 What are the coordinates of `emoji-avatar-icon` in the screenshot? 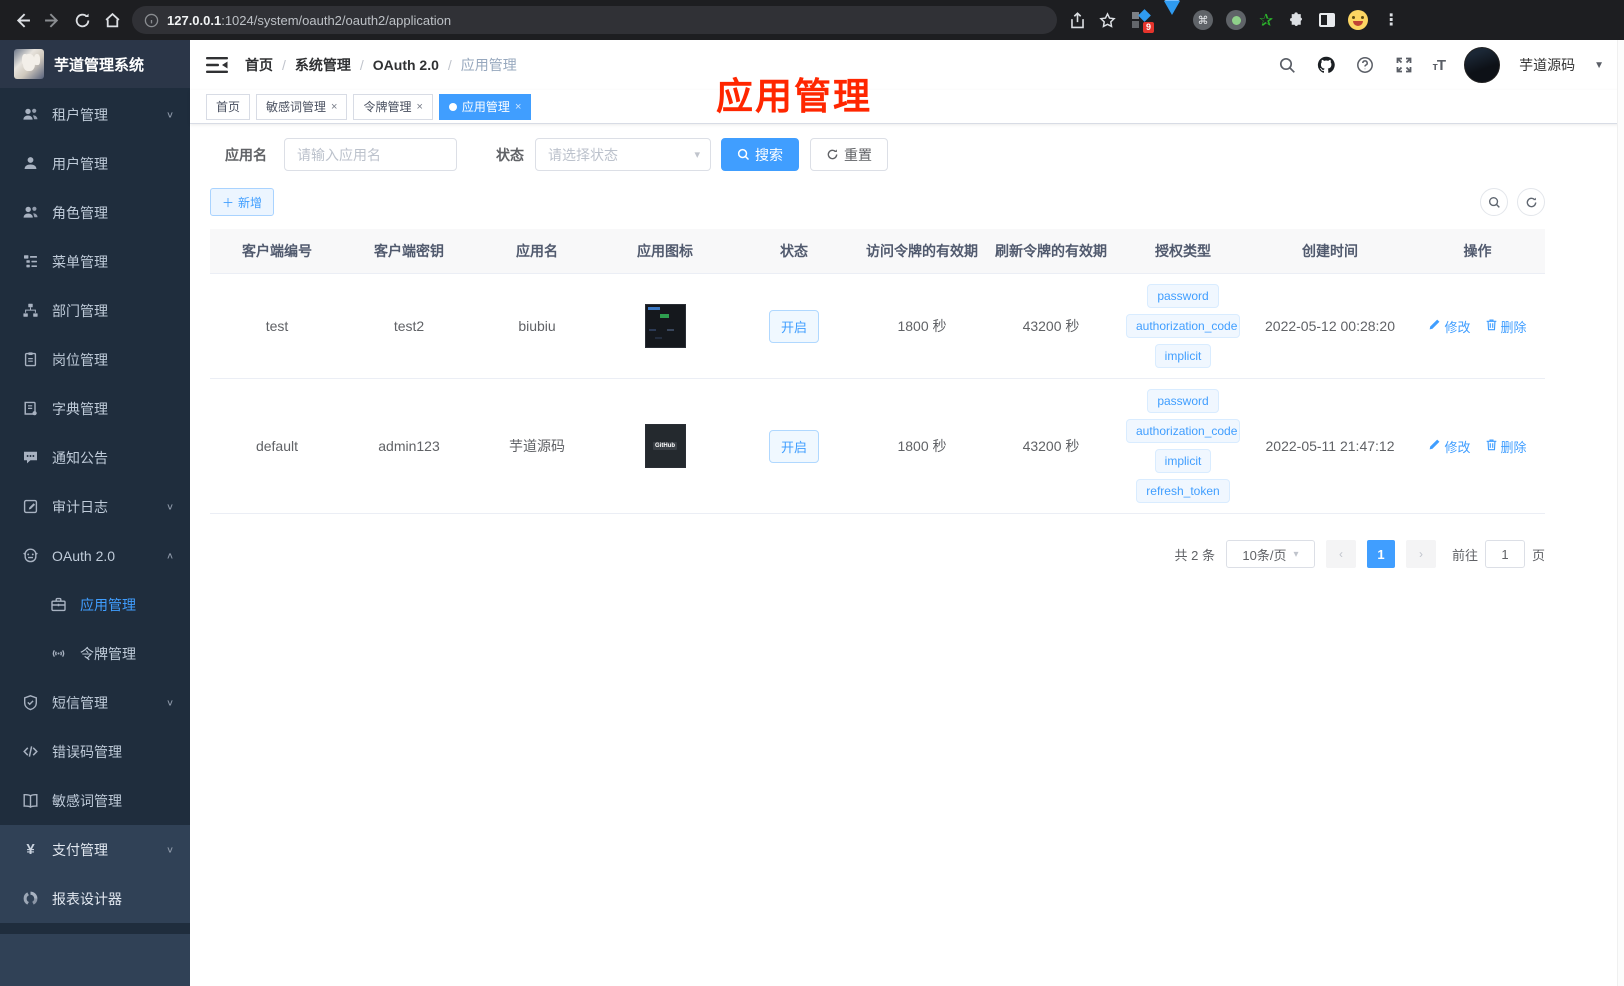 It's located at (1358, 20).